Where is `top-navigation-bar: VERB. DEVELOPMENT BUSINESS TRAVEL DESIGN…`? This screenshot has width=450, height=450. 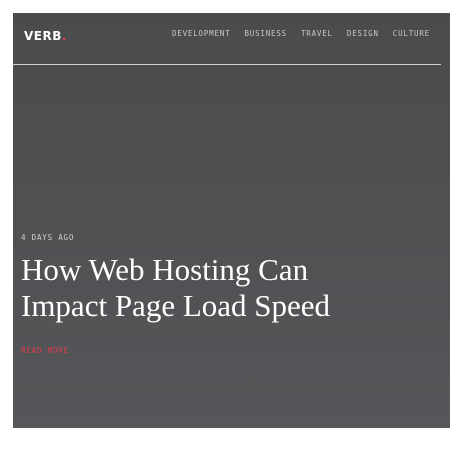 top-navigation-bar: VERB. DEVELOPMENT BUSINESS TRAVEL DESIGN… is located at coordinates (231, 38).